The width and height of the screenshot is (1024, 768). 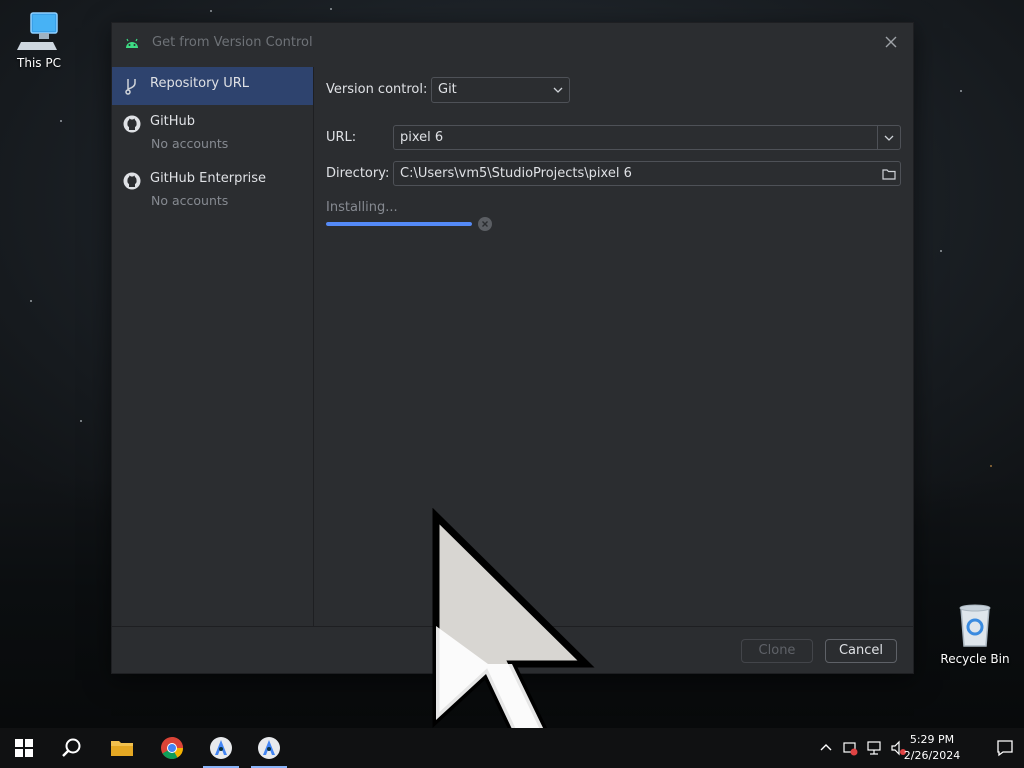 What do you see at coordinates (975, 659) in the screenshot?
I see `recycle-bin-label: Recycle Bin` at bounding box center [975, 659].